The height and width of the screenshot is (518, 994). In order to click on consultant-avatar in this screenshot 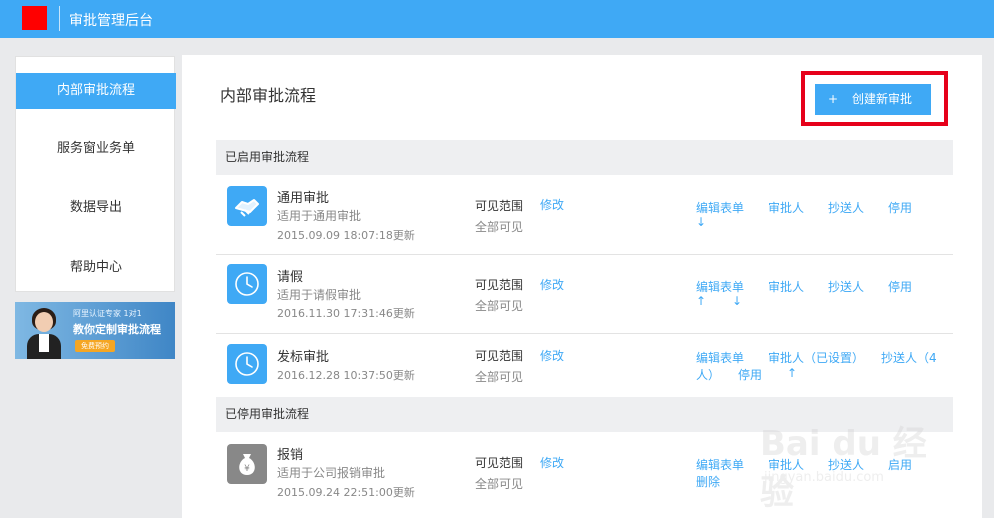, I will do `click(45, 332)`.